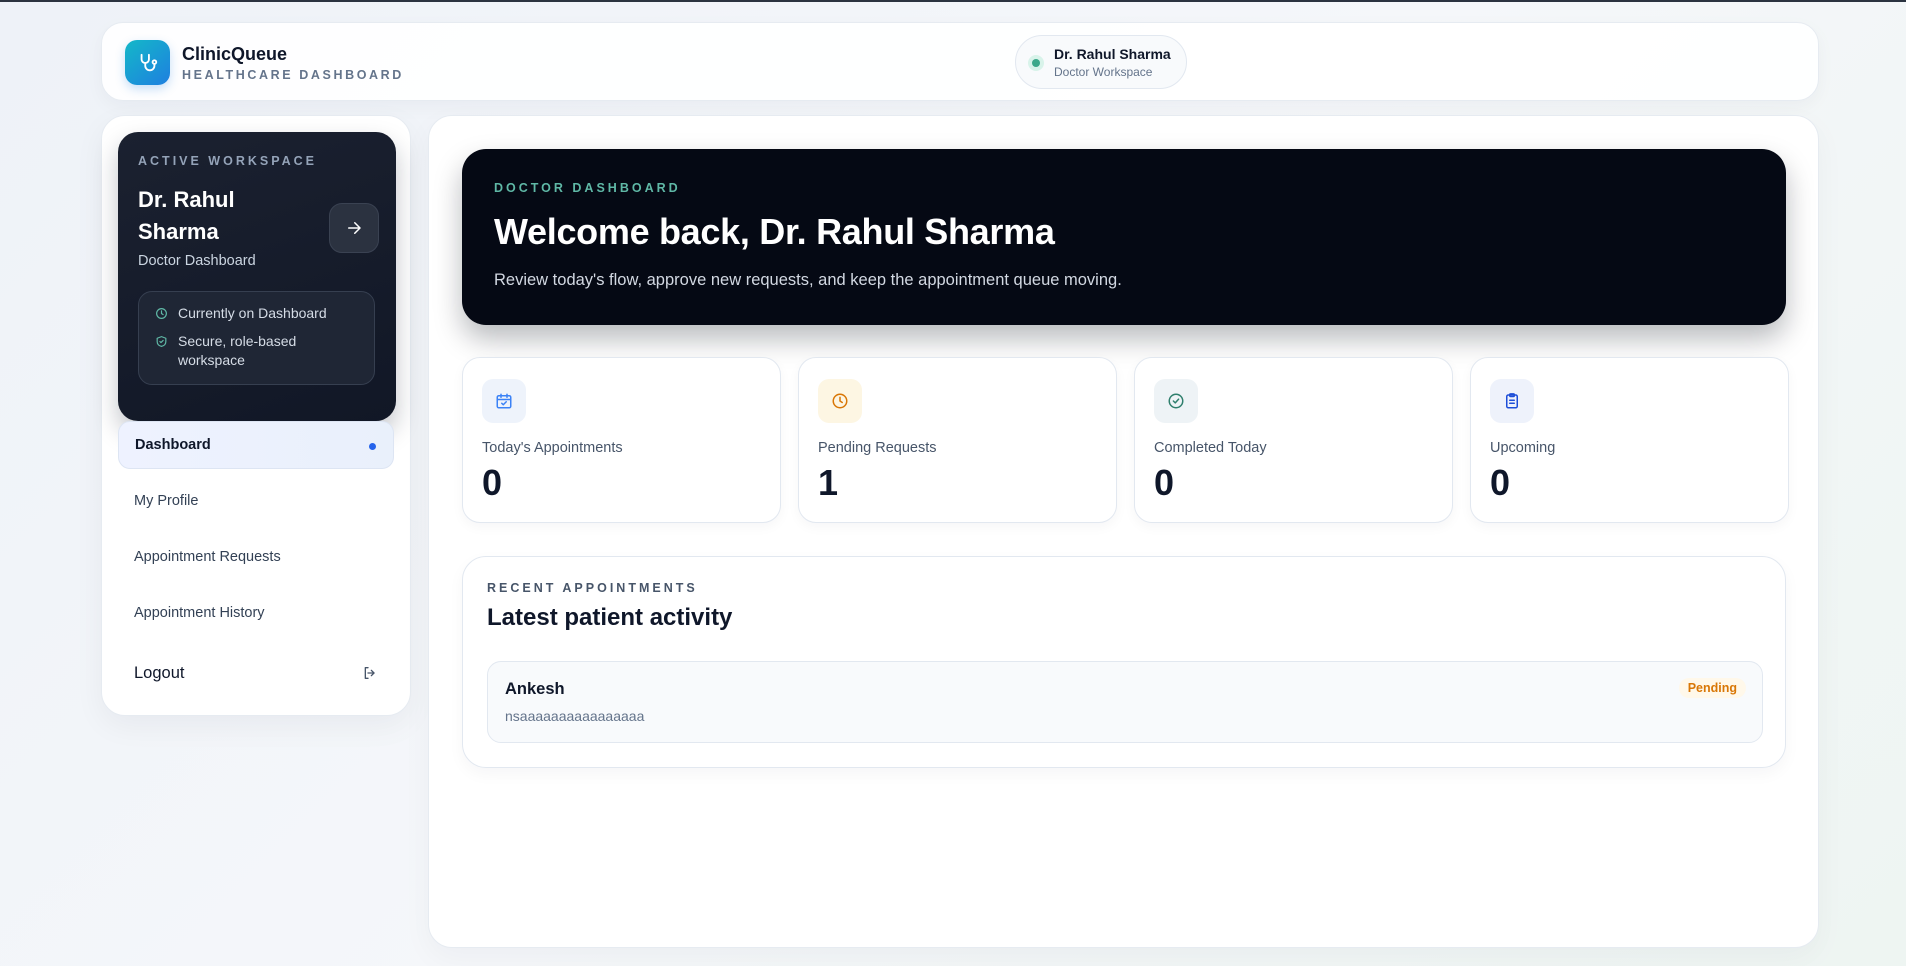  I want to click on stat-card-todays-appointments: Today's Appointments 0, so click(621, 440).